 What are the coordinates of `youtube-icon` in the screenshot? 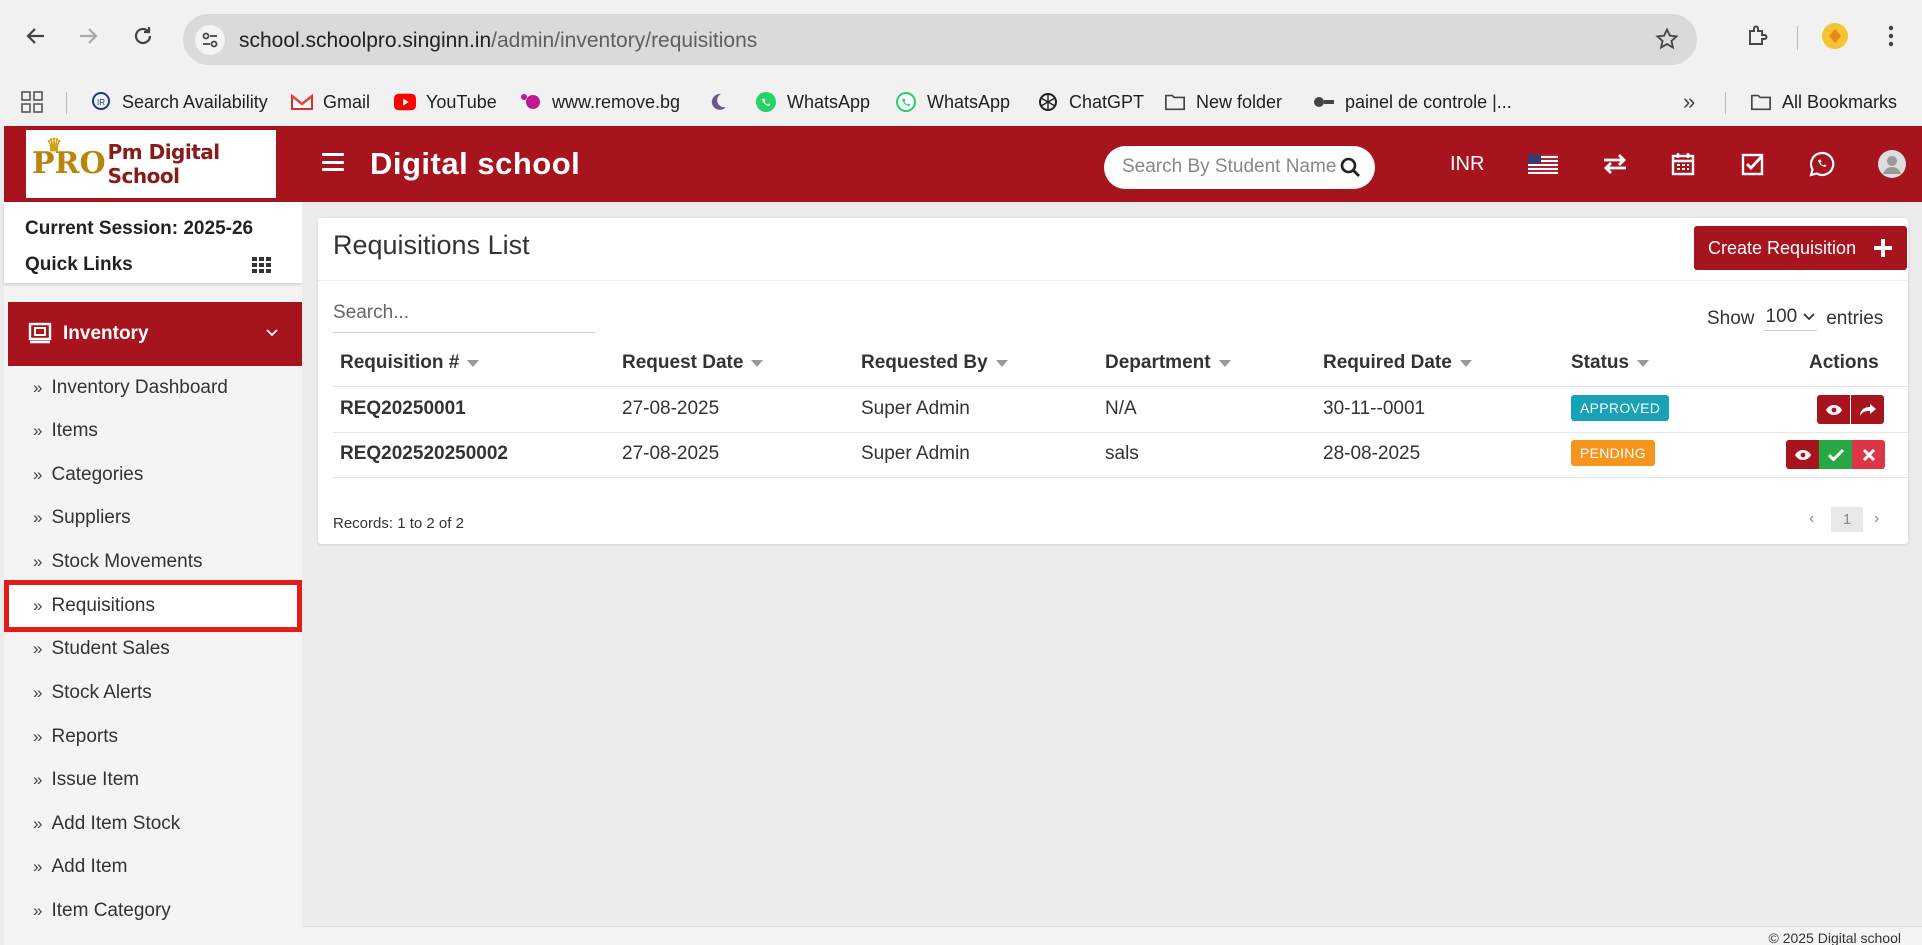 It's located at (405, 102).